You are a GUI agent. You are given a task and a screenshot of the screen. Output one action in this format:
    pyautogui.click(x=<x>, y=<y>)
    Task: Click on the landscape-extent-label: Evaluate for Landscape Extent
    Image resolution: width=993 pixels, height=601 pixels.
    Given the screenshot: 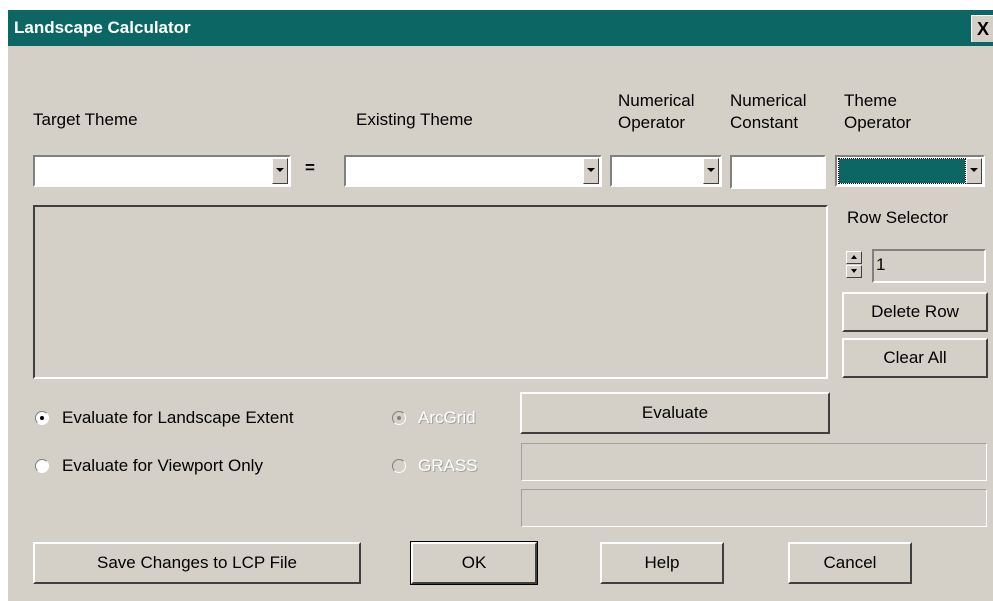 What is the action you would take?
    pyautogui.click(x=178, y=418)
    